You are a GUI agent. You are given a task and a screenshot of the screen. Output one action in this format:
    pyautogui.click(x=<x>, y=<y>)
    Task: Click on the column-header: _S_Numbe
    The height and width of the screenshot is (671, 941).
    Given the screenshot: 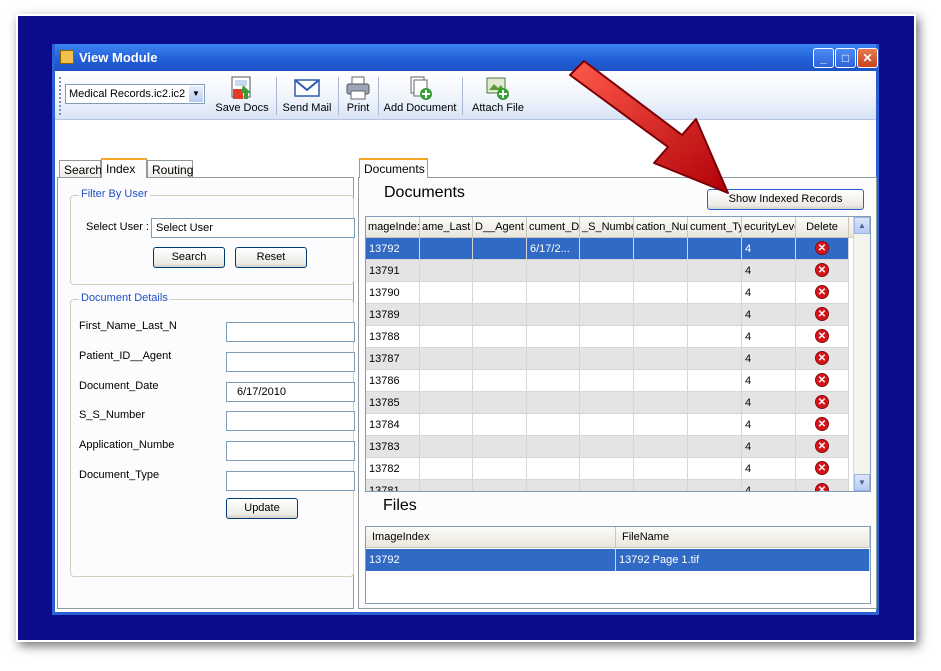 What is the action you would take?
    pyautogui.click(x=607, y=227)
    